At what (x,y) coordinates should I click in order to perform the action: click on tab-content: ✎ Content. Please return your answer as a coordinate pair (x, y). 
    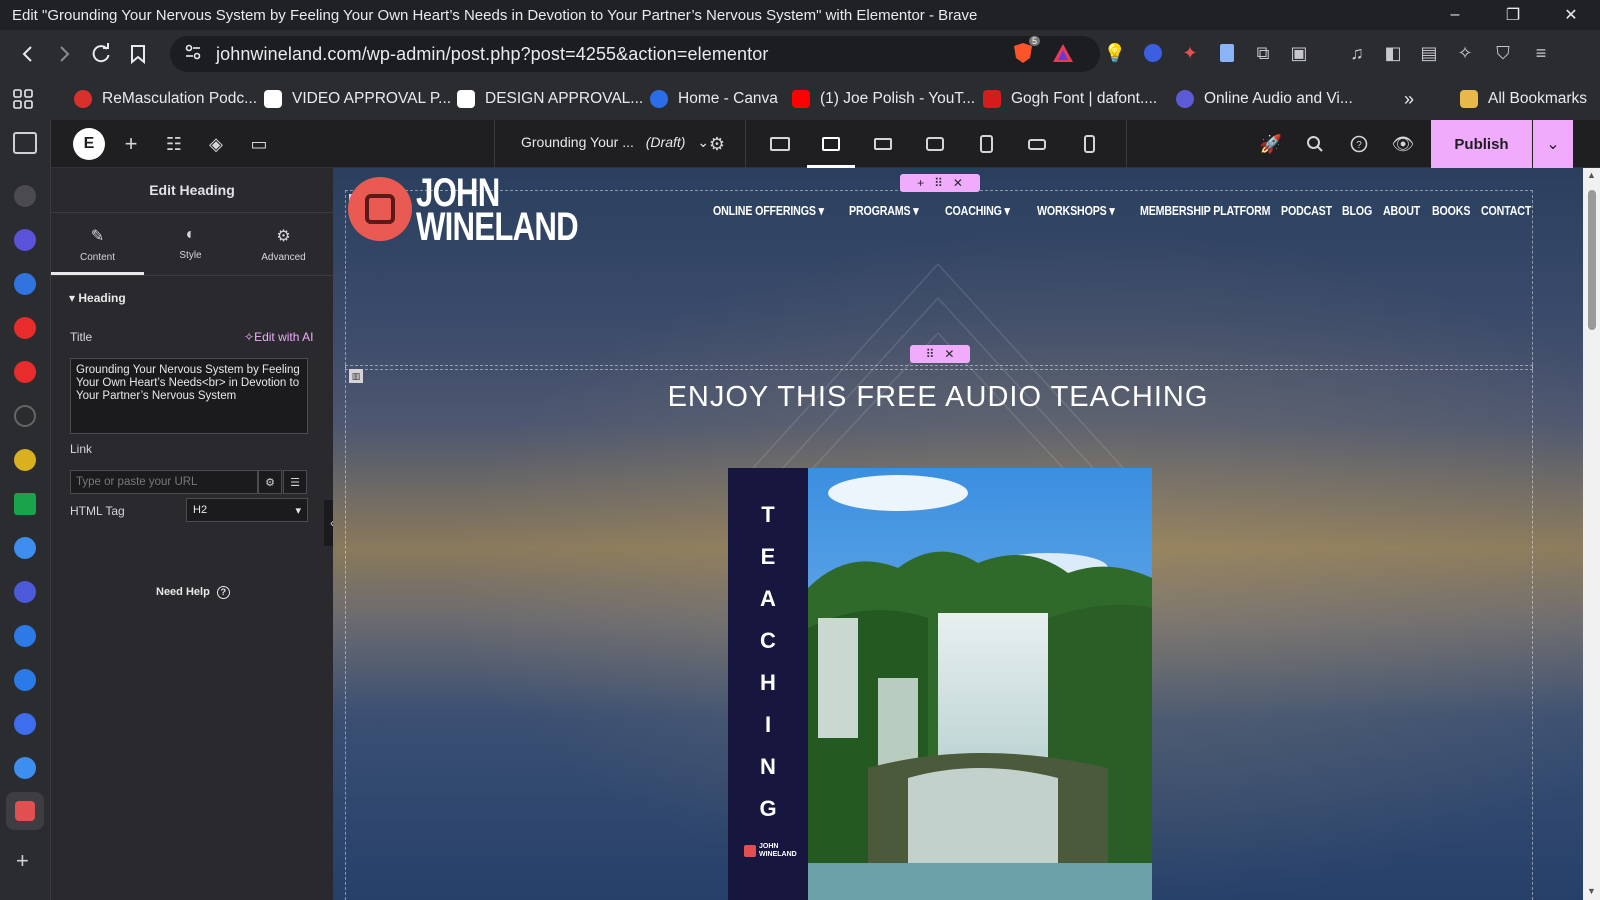
    Looking at the image, I should click on (97, 247).